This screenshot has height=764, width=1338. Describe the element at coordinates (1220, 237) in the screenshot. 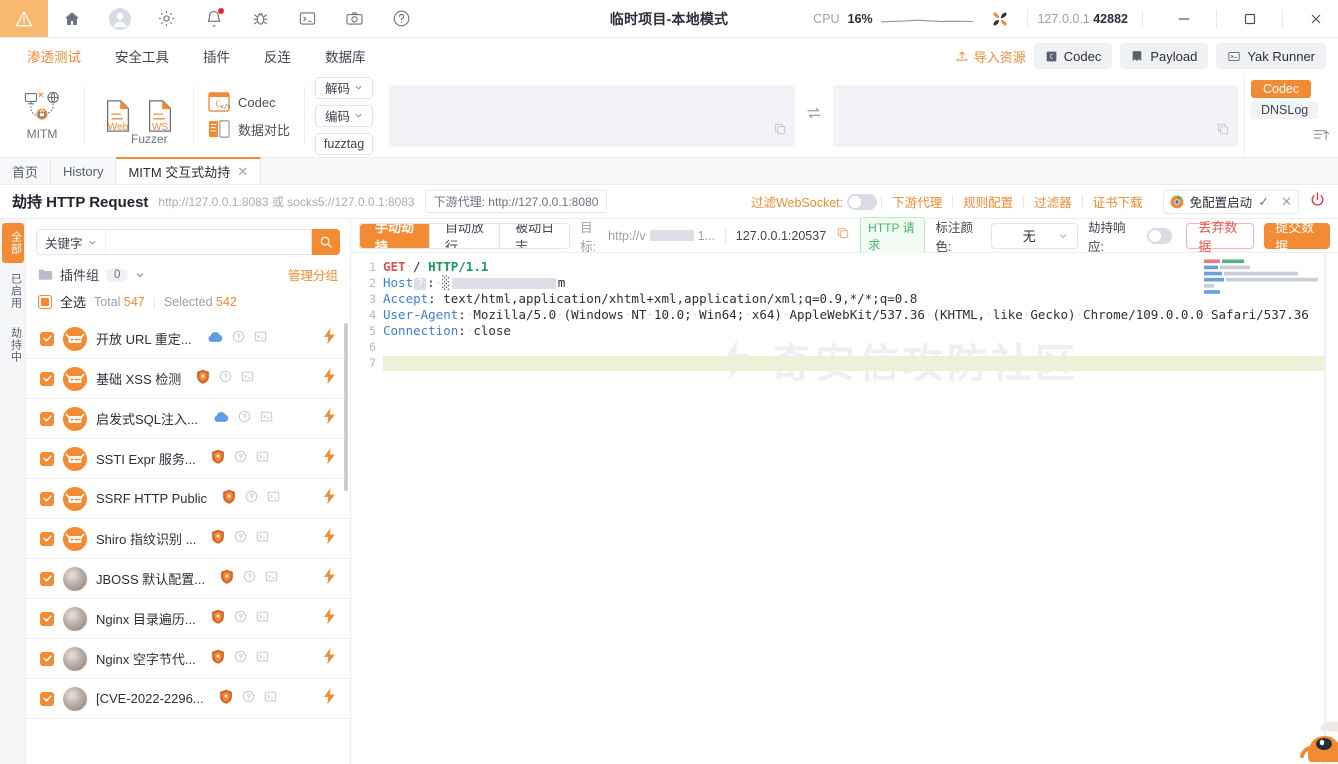

I see `discard-data-button: 丢弃数据` at that location.